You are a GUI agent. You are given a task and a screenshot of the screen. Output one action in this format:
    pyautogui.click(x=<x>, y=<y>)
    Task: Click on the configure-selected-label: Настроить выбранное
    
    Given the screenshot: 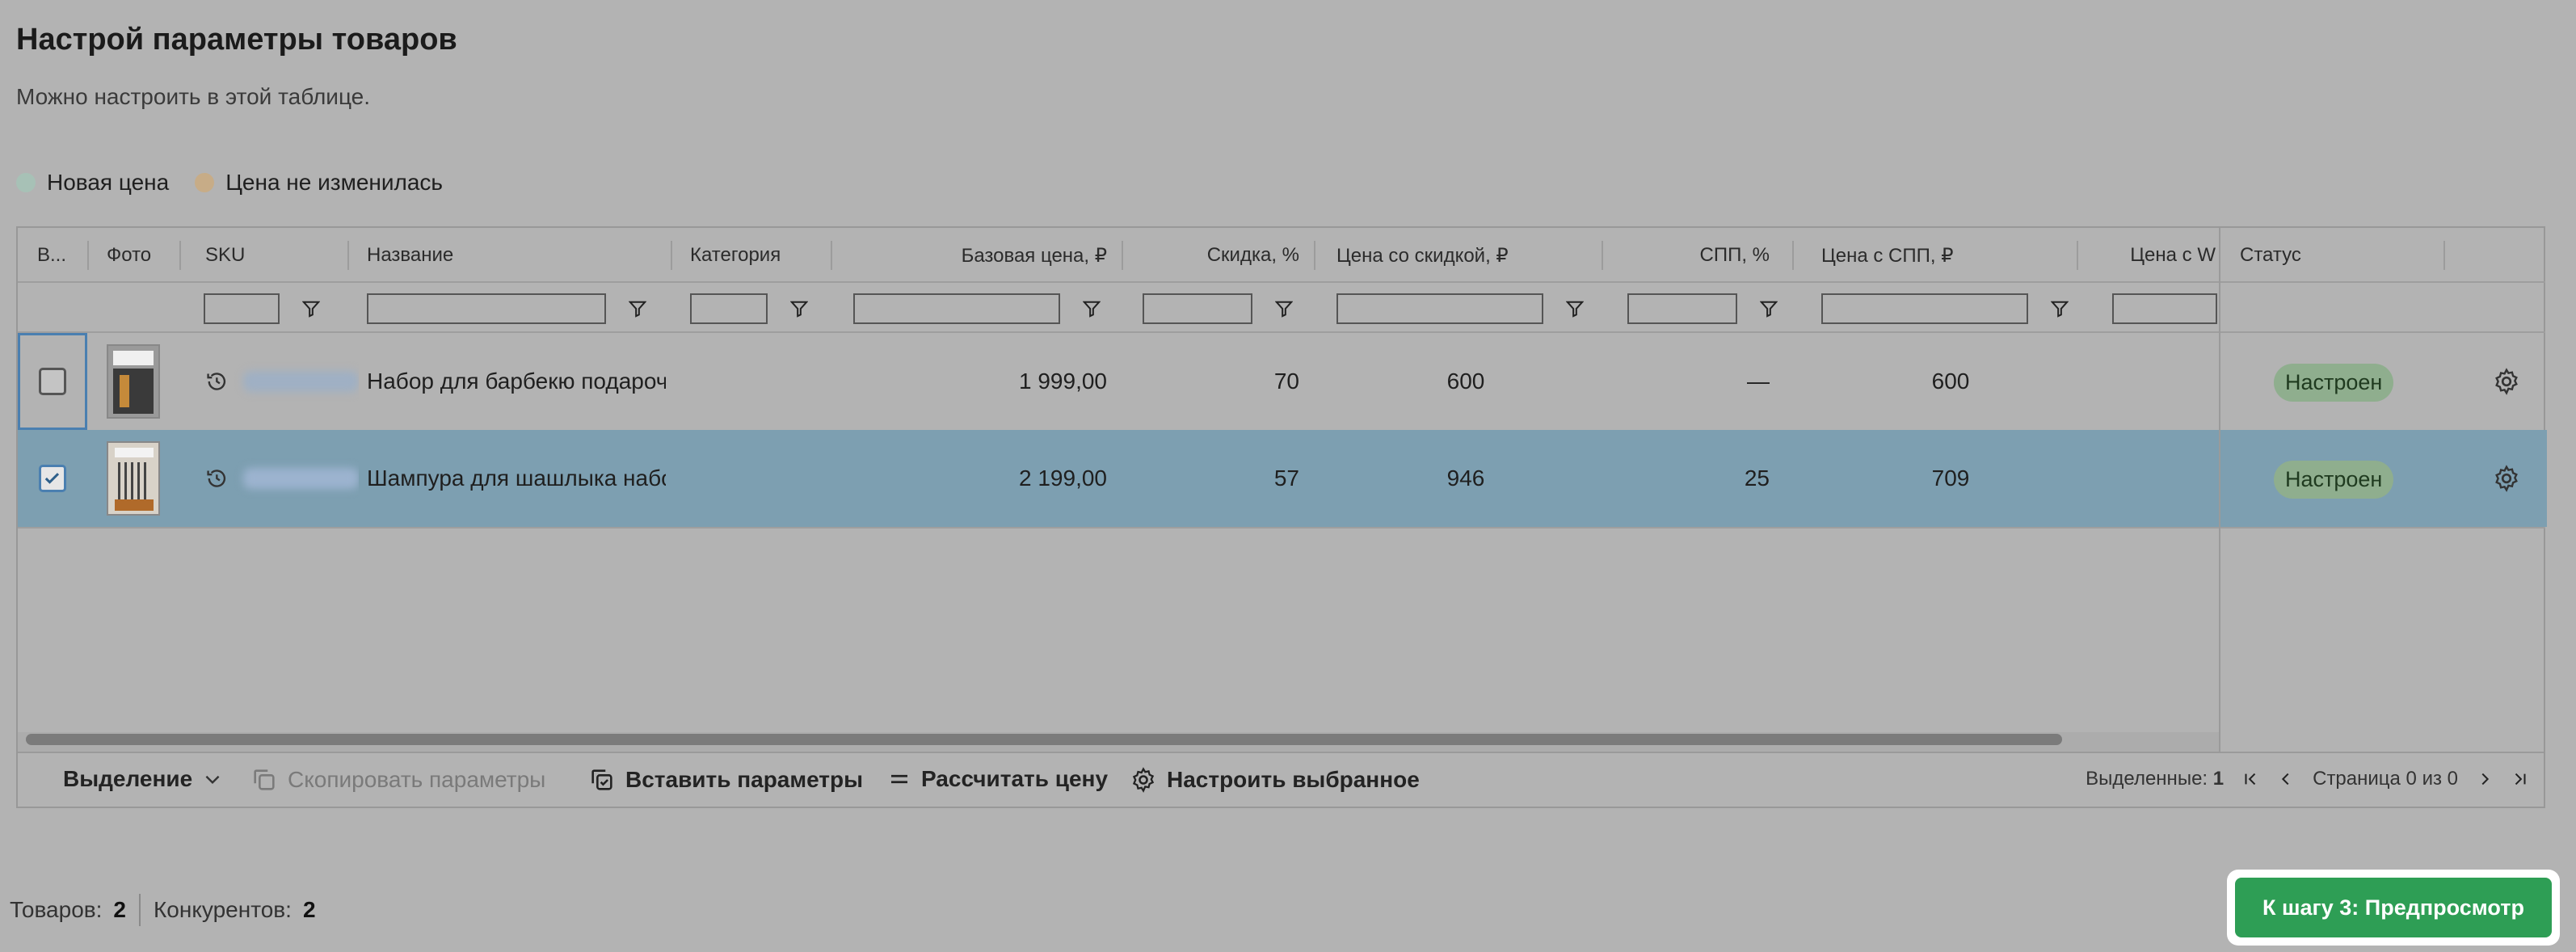 What is the action you would take?
    pyautogui.click(x=1293, y=779)
    